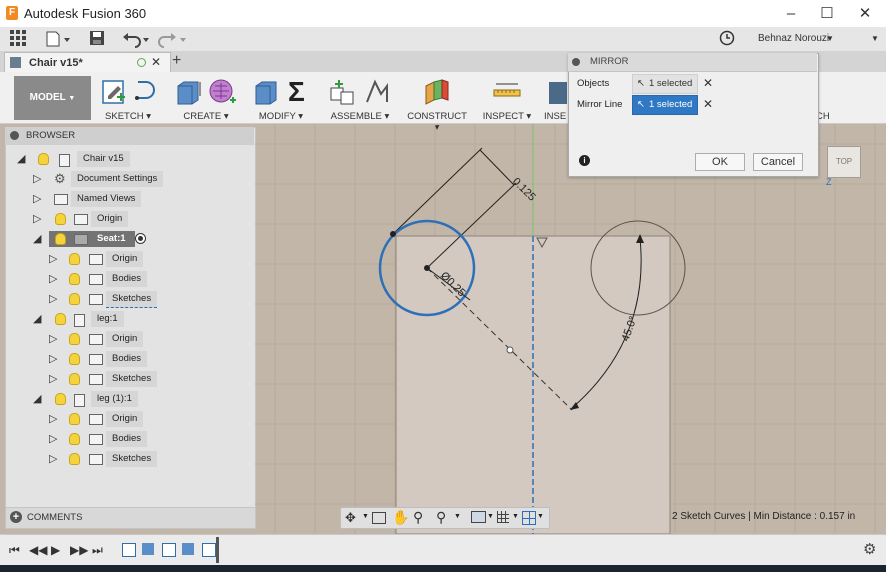  Describe the element at coordinates (524, 190) in the screenshot. I see `dimension-0125: 0.125` at that location.